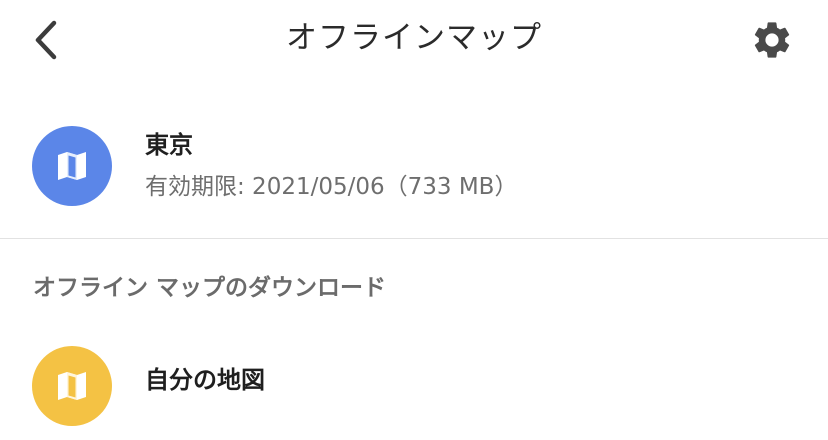 The image size is (828, 440). What do you see at coordinates (205, 380) in the screenshot?
I see `my-maps-label: 自分の地図` at bounding box center [205, 380].